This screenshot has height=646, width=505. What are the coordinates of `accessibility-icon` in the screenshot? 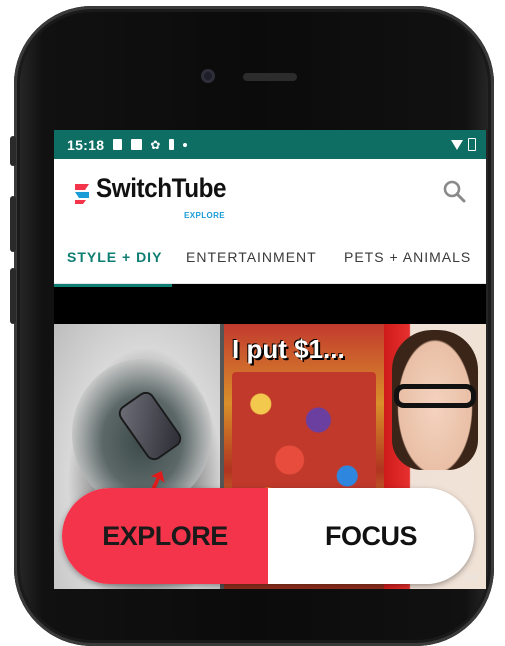 It's located at (172, 144).